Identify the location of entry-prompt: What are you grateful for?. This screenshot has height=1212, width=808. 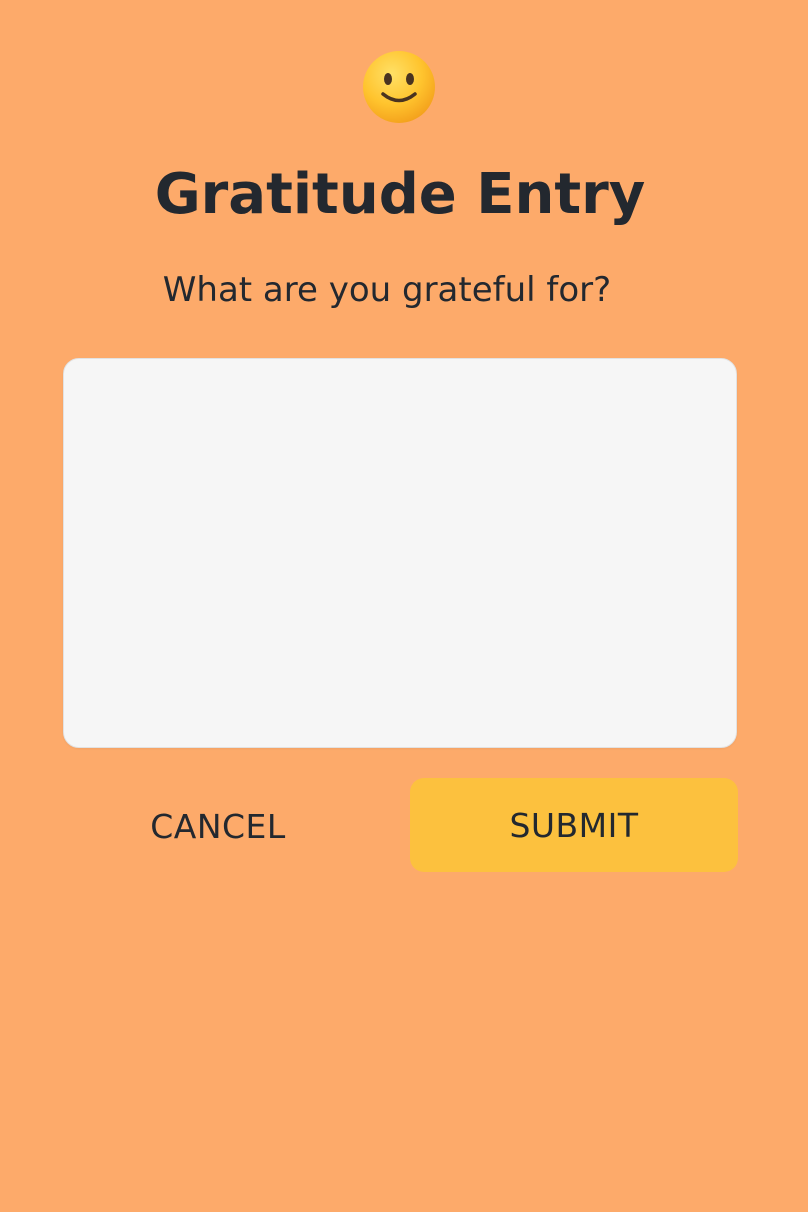
(387, 290).